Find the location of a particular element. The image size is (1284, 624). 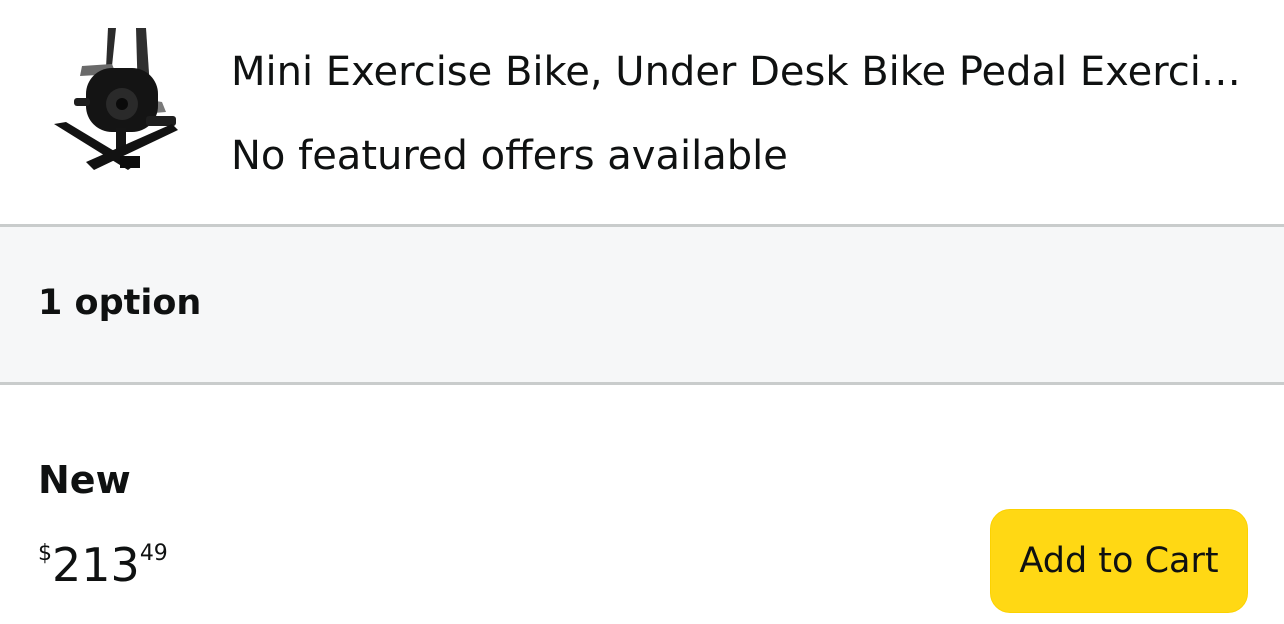

product-thumbnail is located at coordinates (116, 103).